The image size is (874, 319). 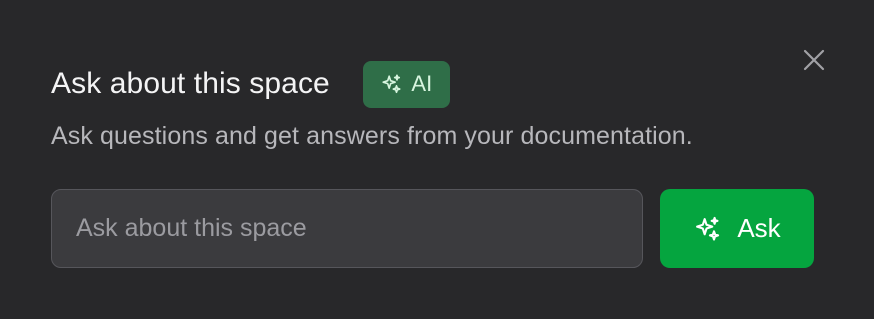 I want to click on ask-button: Ask, so click(x=737, y=228).